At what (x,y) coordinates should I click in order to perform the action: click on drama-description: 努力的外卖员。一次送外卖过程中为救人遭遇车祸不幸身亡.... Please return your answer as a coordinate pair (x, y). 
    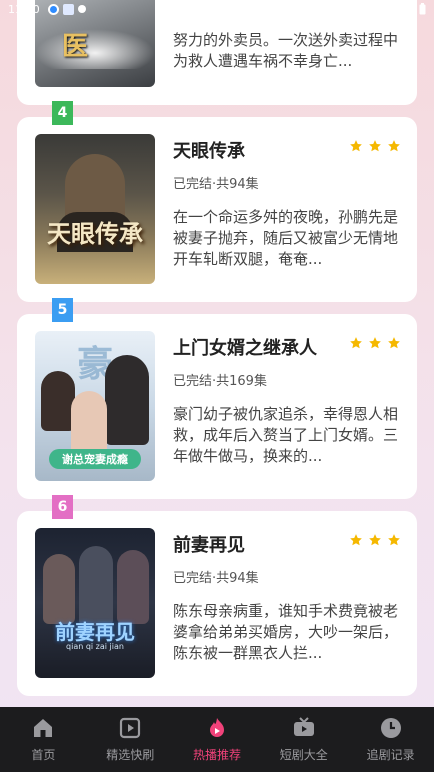
    Looking at the image, I should click on (286, 50).